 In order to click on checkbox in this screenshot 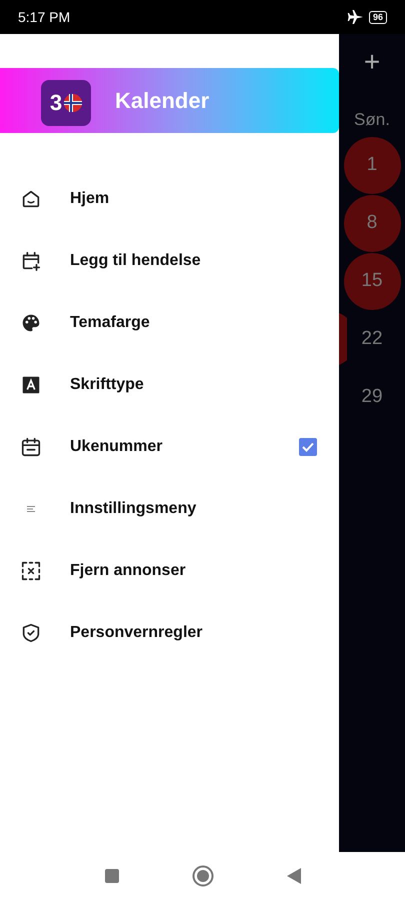, I will do `click(308, 447)`.